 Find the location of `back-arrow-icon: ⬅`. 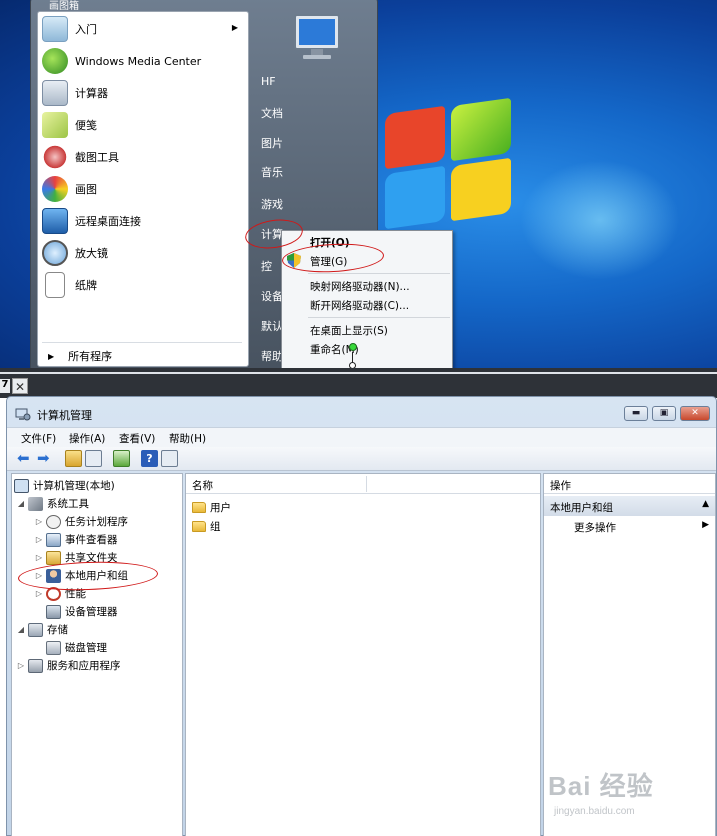

back-arrow-icon: ⬅ is located at coordinates (25, 458).